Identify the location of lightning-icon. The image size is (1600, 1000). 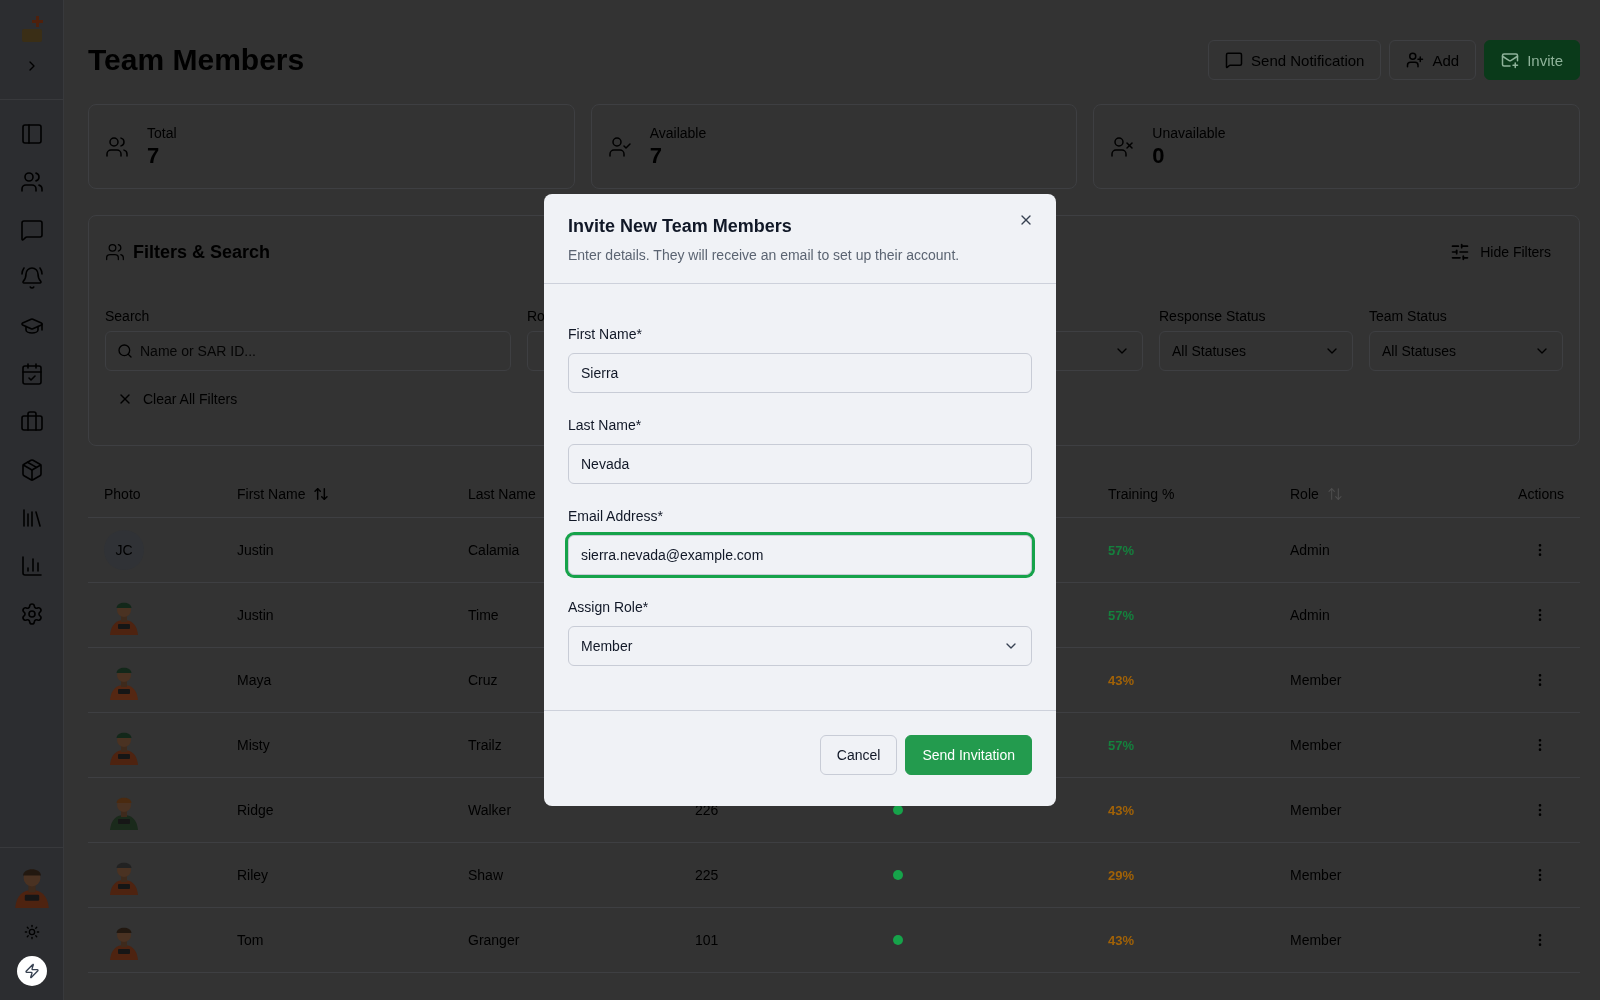
(31, 971).